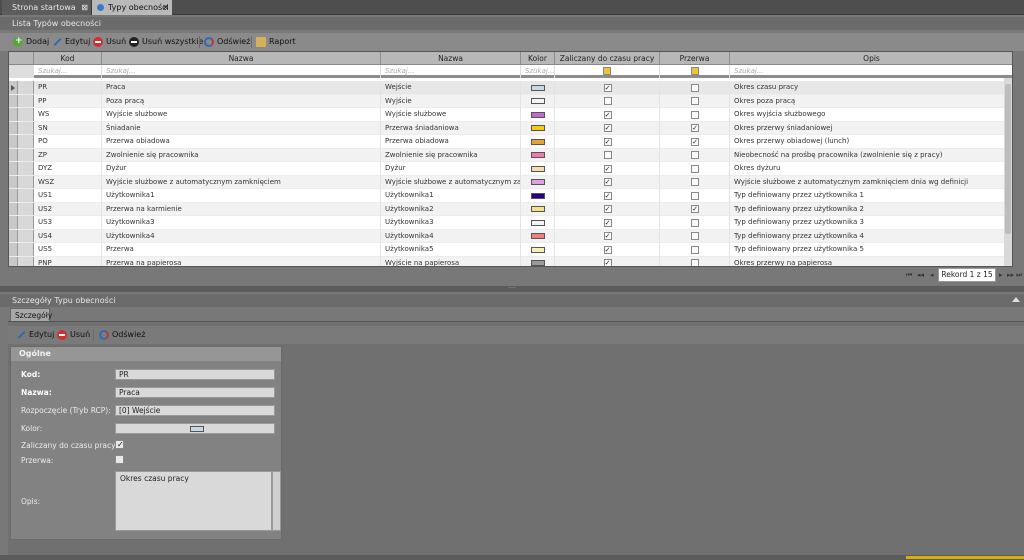 This screenshot has width=1024, height=560. I want to click on detail-delete-button: Usuń, so click(73, 335).